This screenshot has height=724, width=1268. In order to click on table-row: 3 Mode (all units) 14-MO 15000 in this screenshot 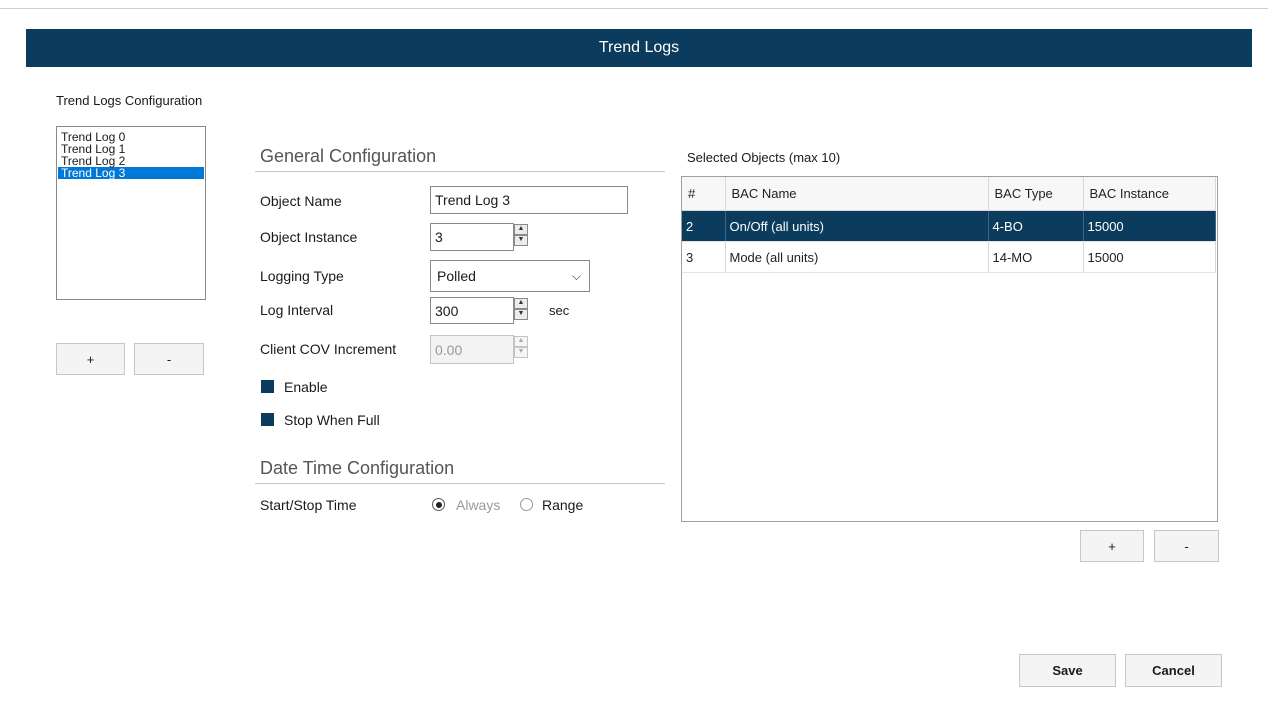, I will do `click(949, 257)`.